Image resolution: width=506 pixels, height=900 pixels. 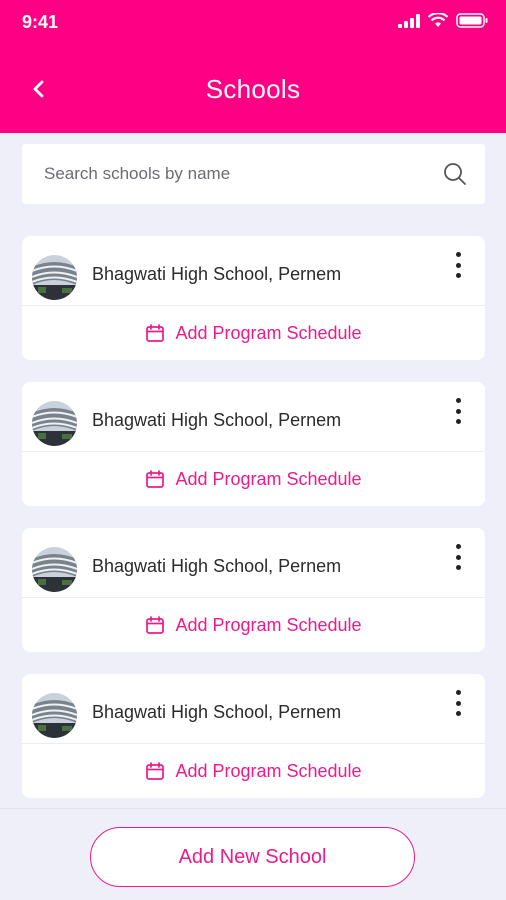 What do you see at coordinates (252, 857) in the screenshot?
I see `add-new-school-button: Add New School` at bounding box center [252, 857].